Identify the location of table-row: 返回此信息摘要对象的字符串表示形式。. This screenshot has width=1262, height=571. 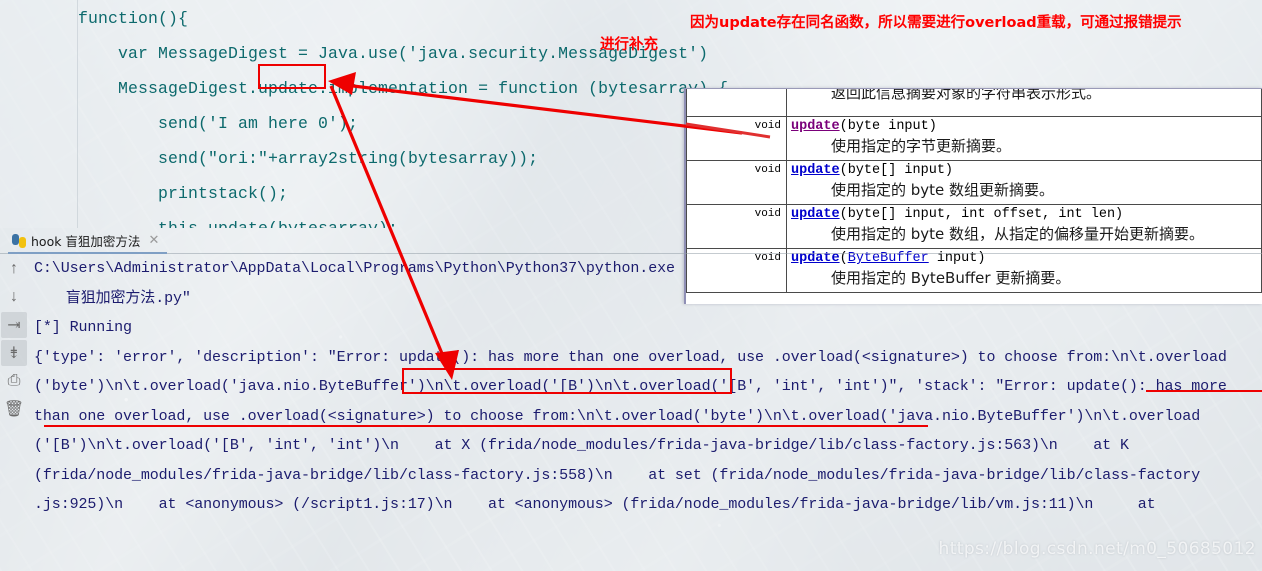
(974, 102).